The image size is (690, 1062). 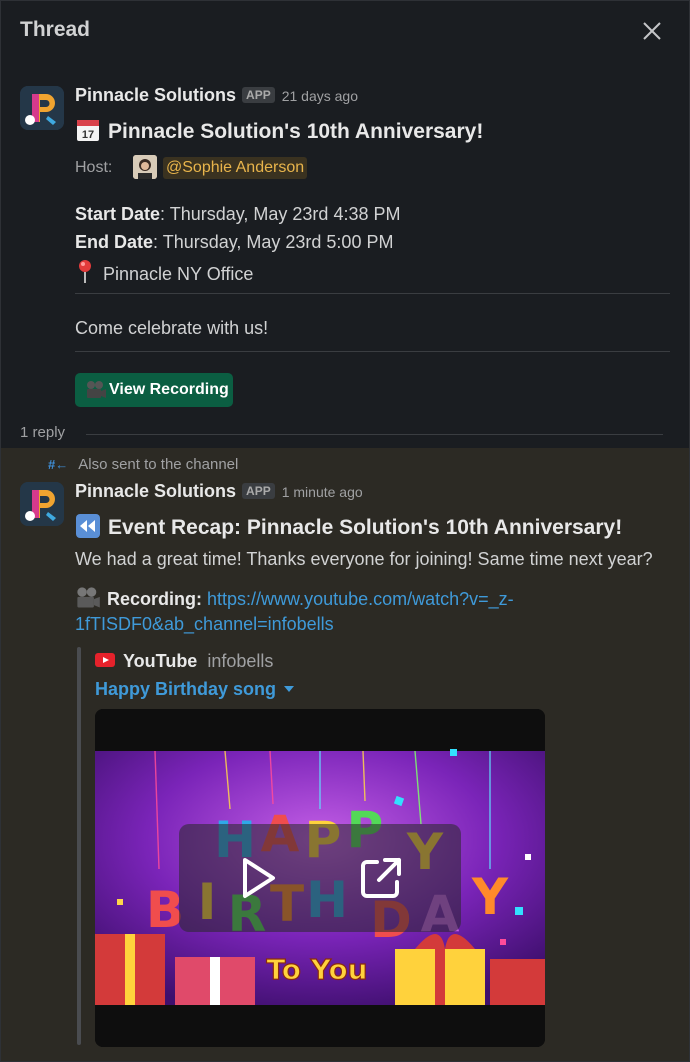 I want to click on svg-text: 17, so click(x=88, y=135).